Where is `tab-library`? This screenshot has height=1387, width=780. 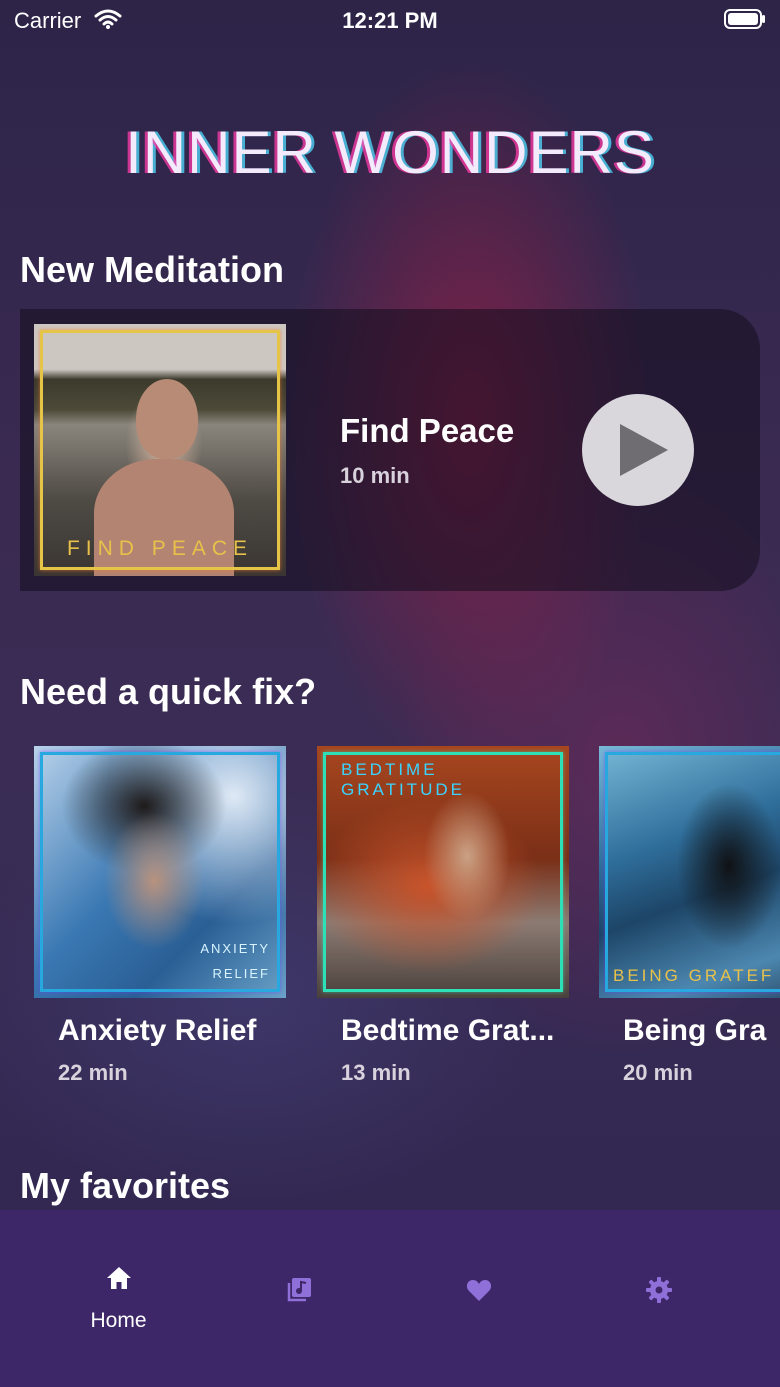 tab-library is located at coordinates (299, 1270).